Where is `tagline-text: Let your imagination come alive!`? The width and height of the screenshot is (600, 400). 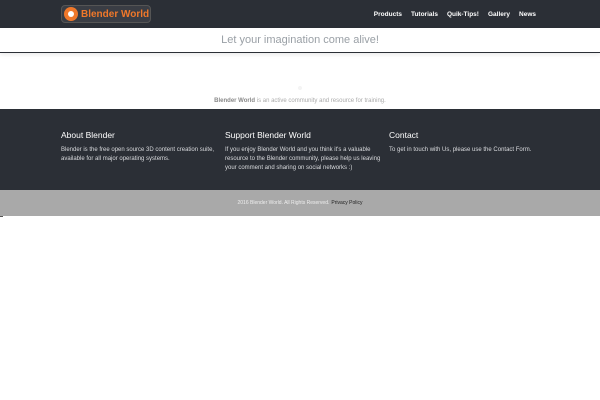 tagline-text: Let your imagination come alive! is located at coordinates (300, 40).